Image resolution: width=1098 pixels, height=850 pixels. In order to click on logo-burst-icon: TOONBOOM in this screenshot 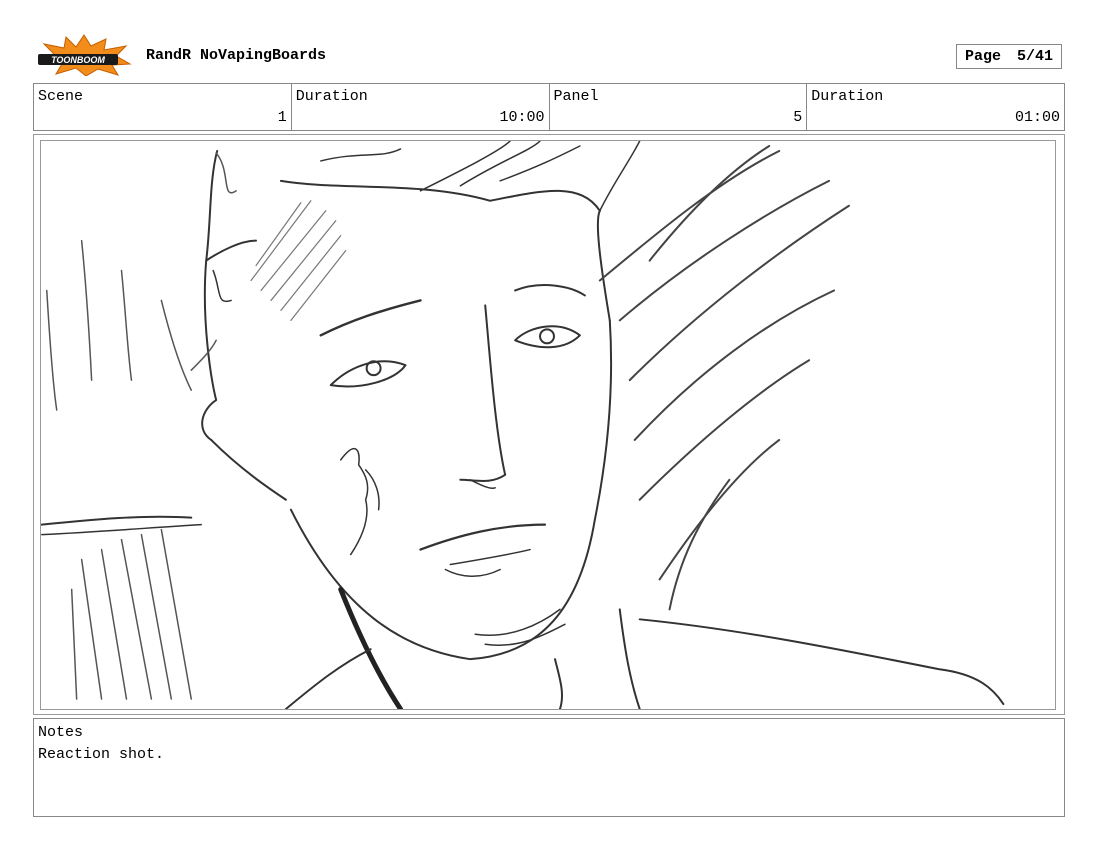, I will do `click(85, 55)`.